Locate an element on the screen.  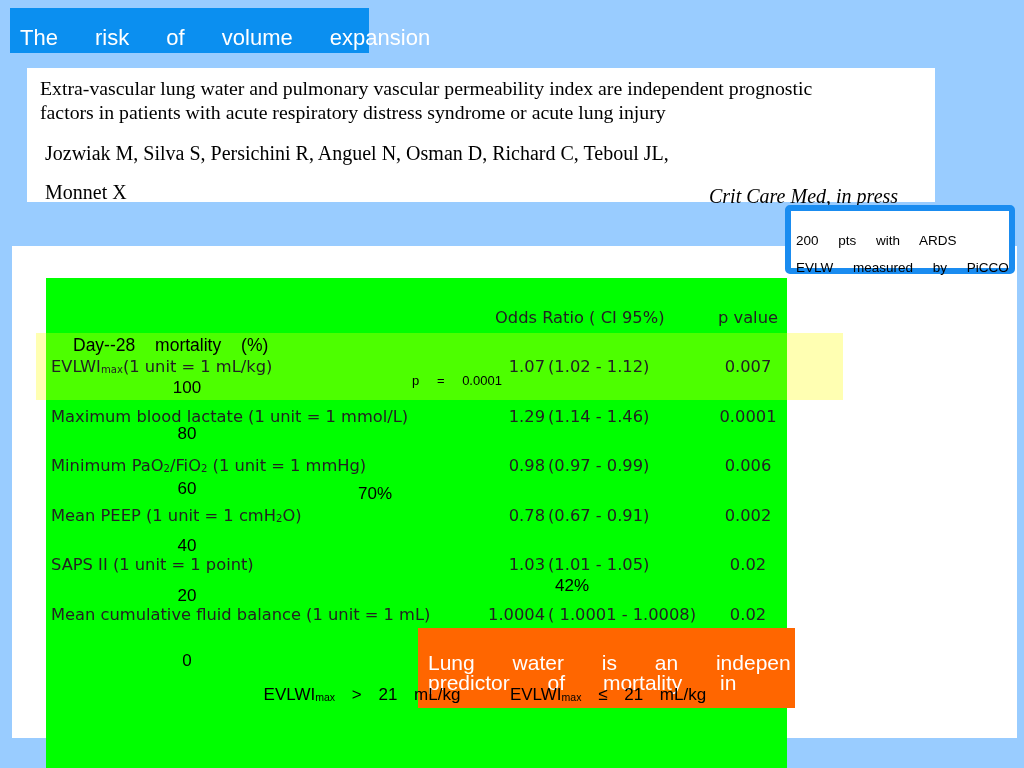
variable-name: Mean cumulative fluid balance (1 unit = 1 mL) is located at coordinates (241, 614).